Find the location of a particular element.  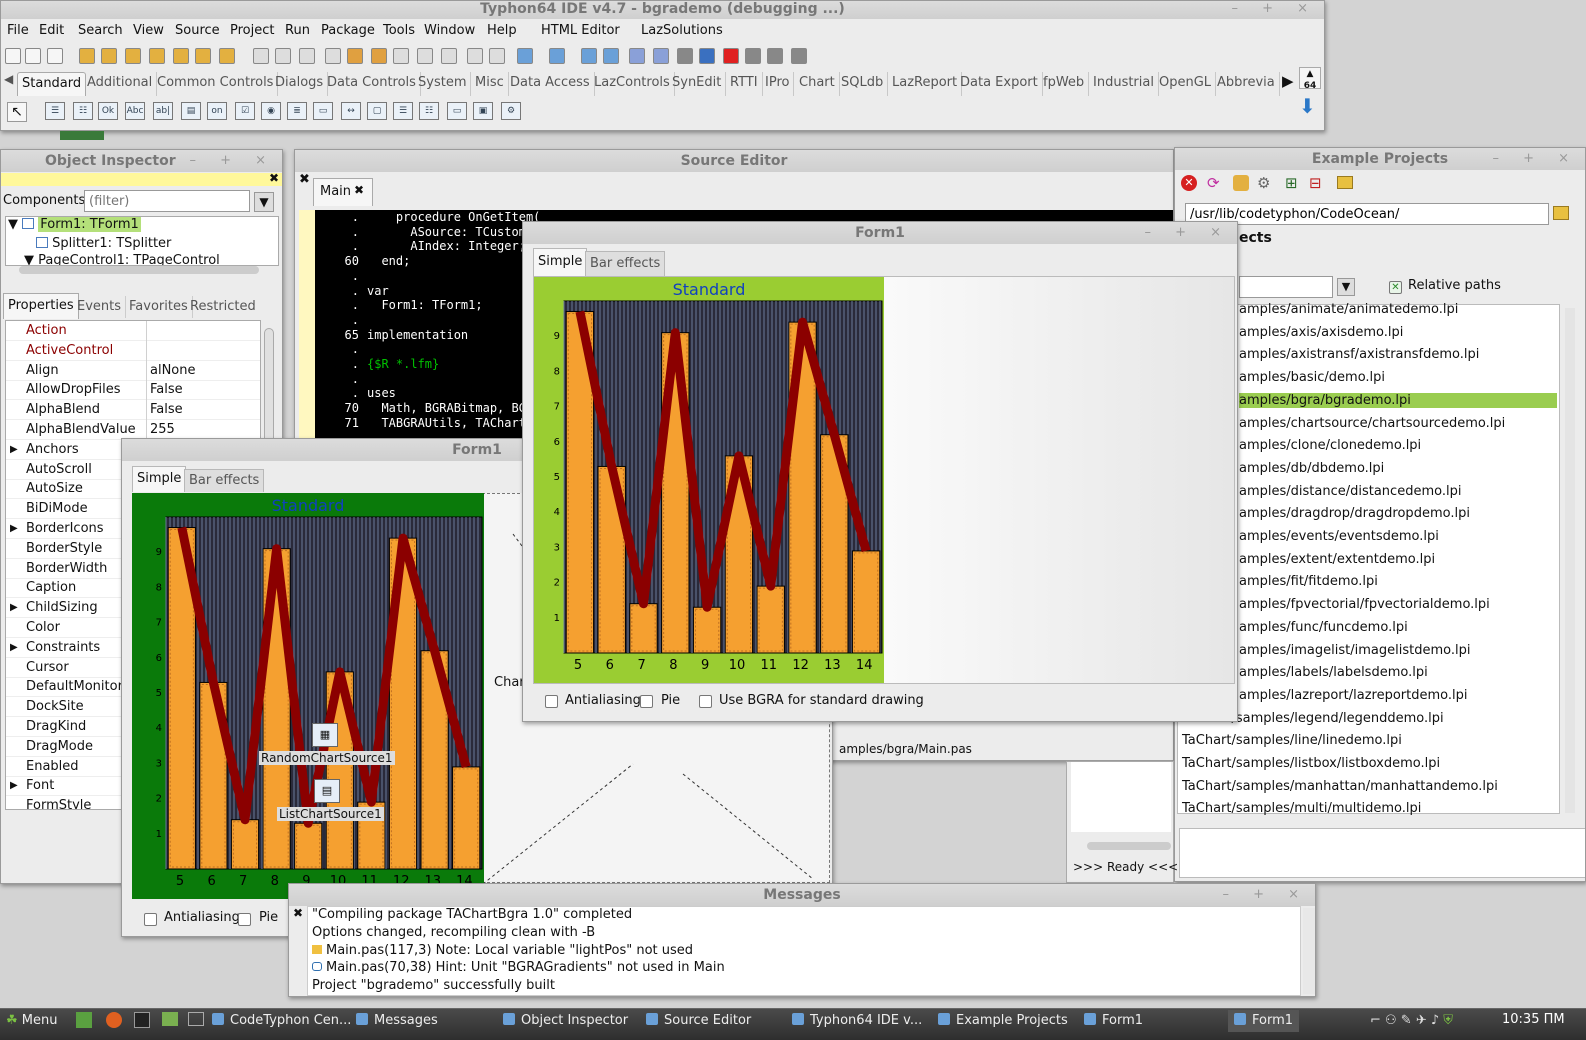

palette-tab-rtti: RTTI is located at coordinates (744, 84).